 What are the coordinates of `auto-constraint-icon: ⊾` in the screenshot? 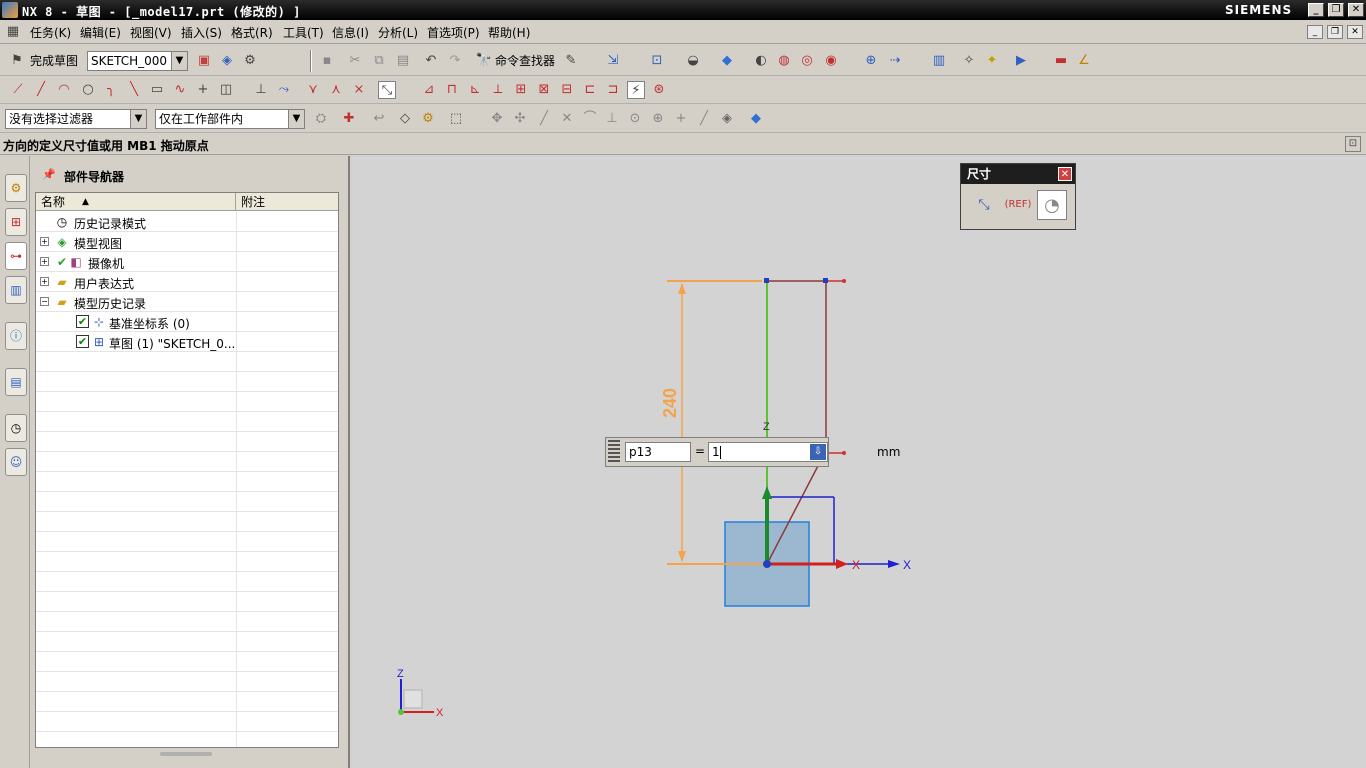 It's located at (475, 90).